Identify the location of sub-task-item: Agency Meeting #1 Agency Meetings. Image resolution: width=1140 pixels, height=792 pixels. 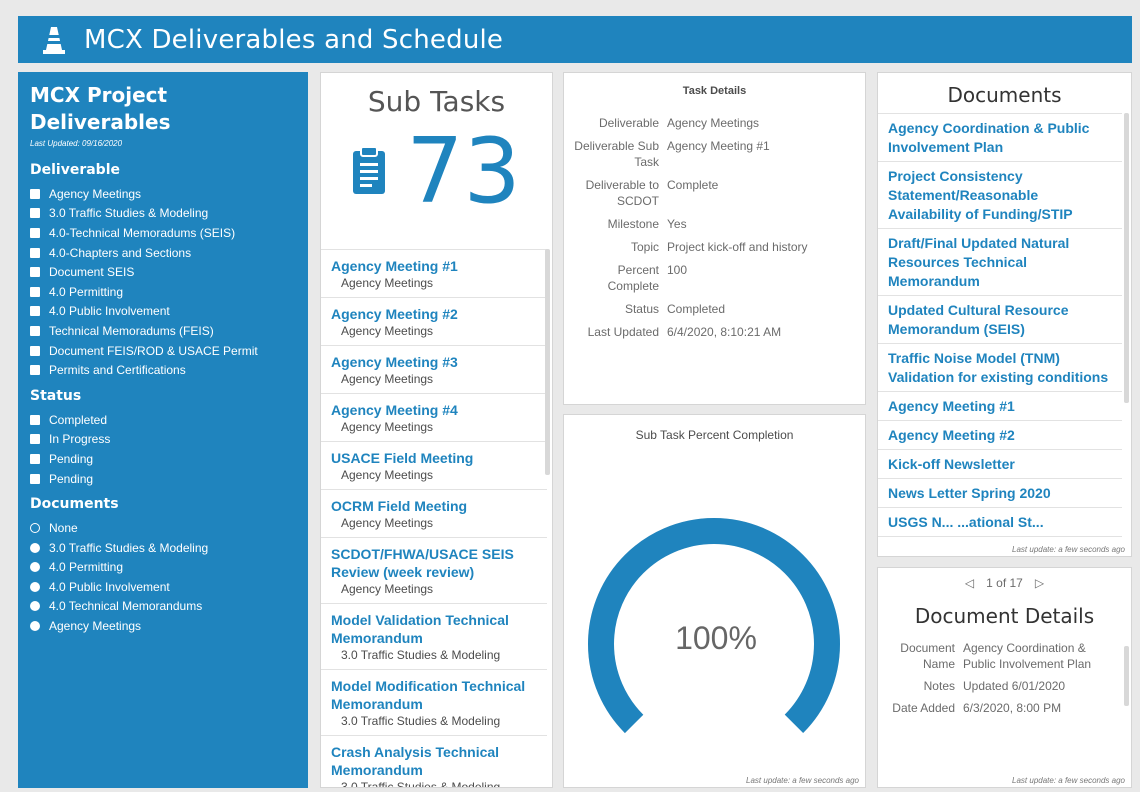
(434, 274).